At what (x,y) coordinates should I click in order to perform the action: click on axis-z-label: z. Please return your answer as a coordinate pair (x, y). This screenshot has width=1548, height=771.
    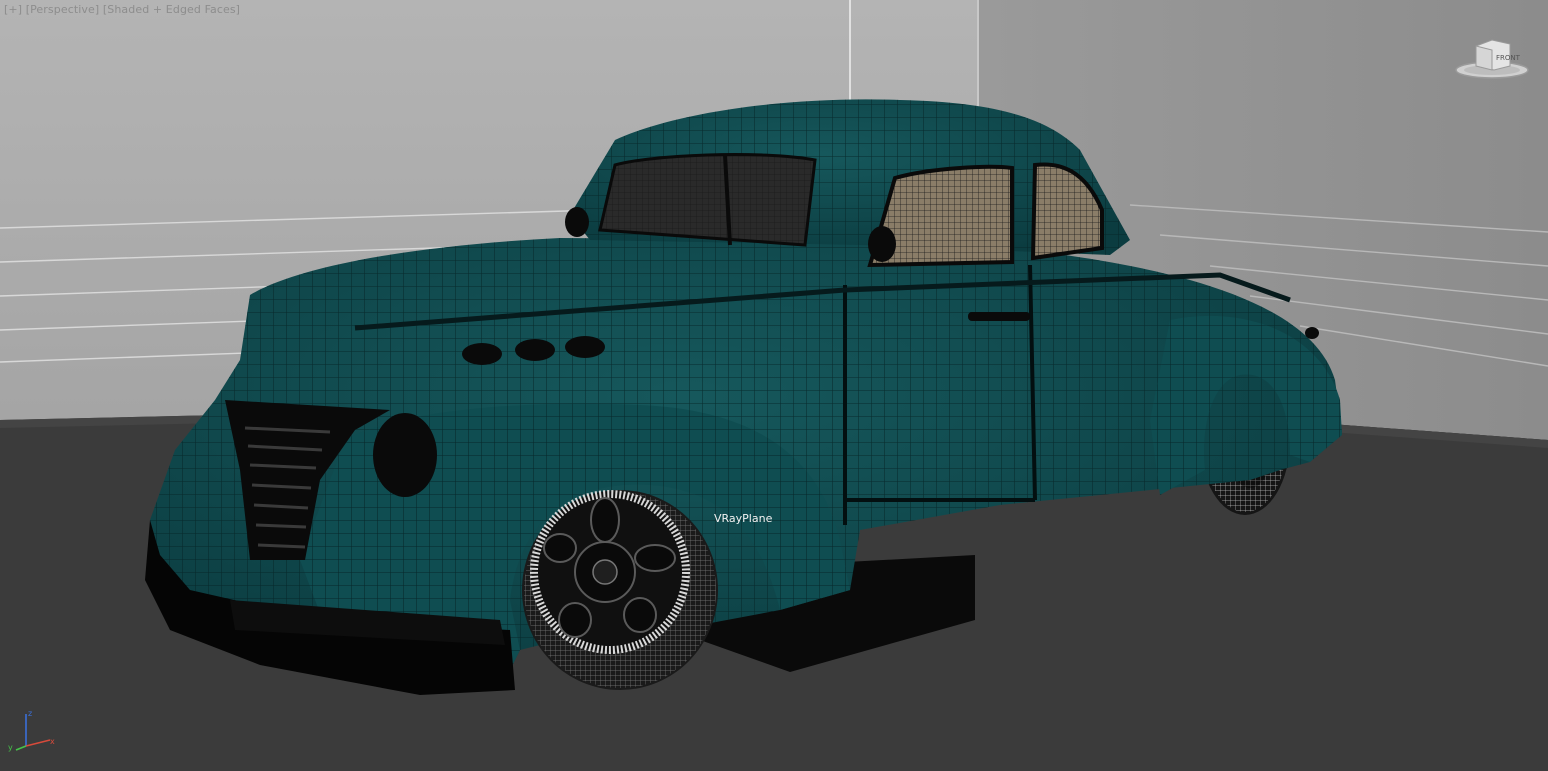
    Looking at the image, I should click on (30, 713).